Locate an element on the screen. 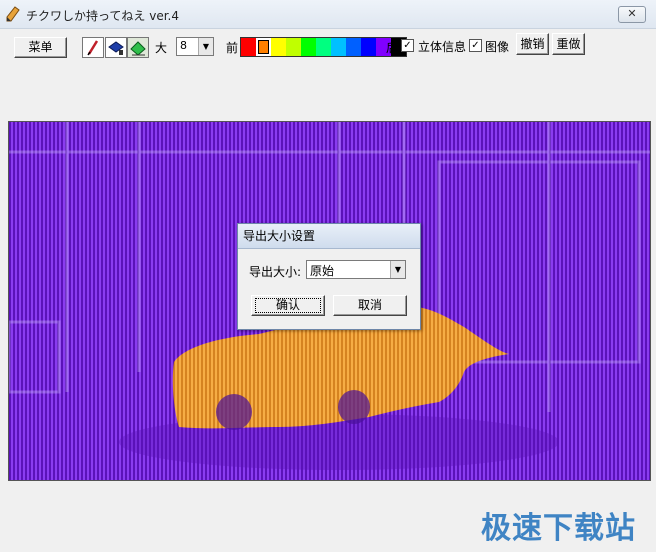 This screenshot has height=552, width=656. window-title: チクワしか持ってねえ ver.4 is located at coordinates (102, 16).